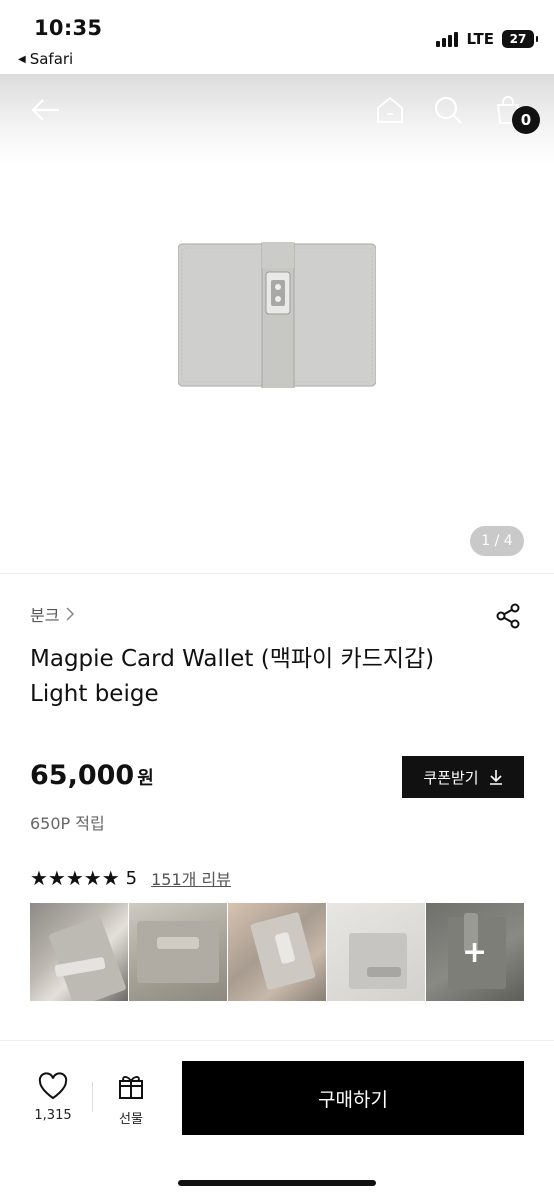 The height and width of the screenshot is (1200, 554). What do you see at coordinates (131, 1087) in the screenshot?
I see `gift-icon` at bounding box center [131, 1087].